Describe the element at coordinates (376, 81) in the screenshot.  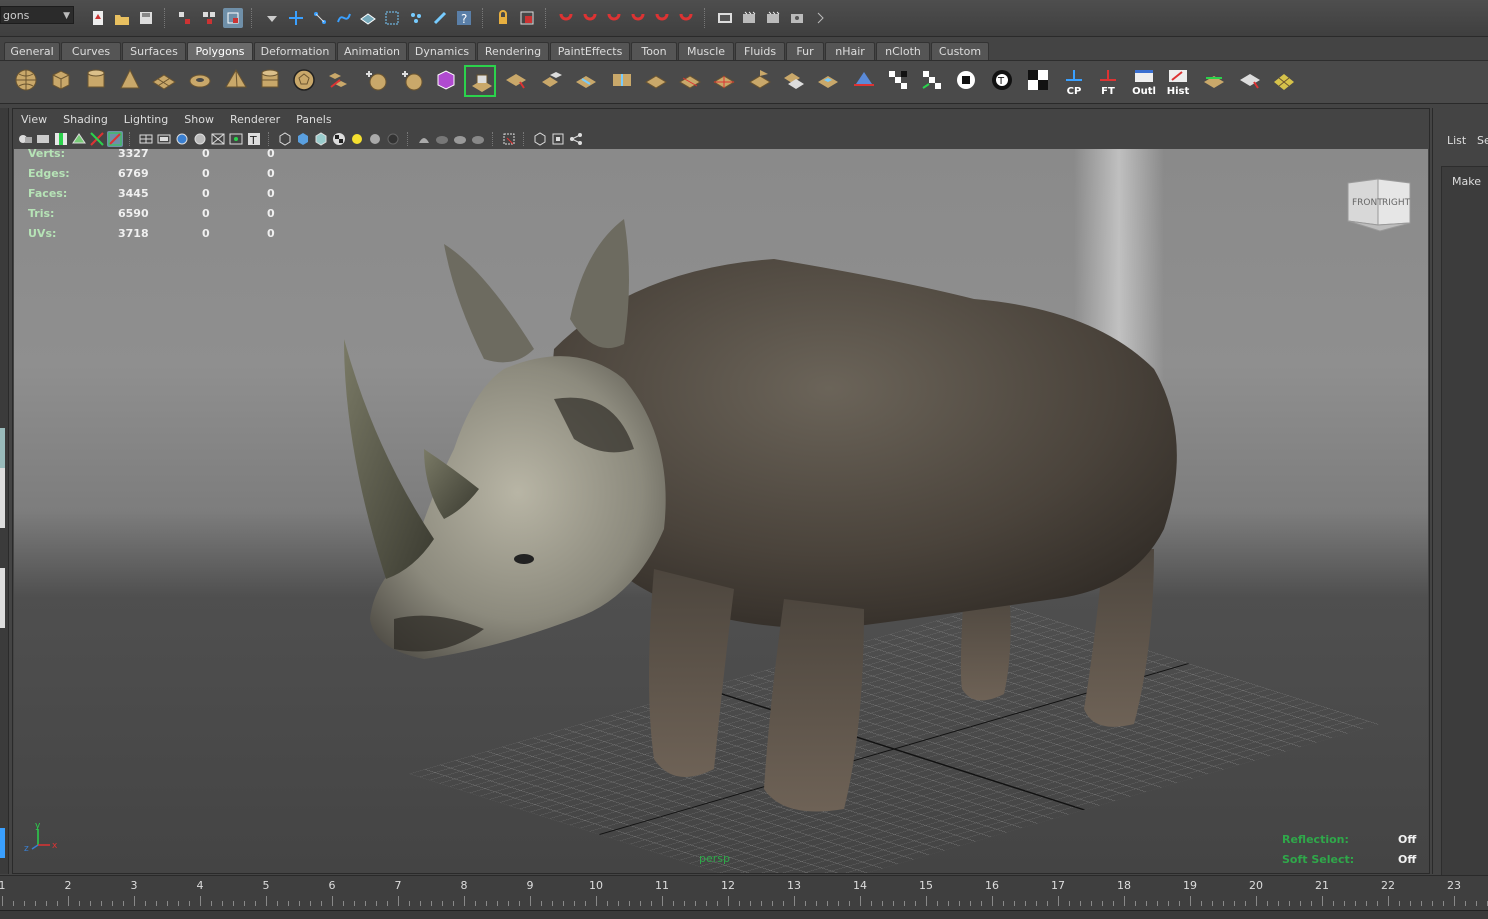
I see `separate-icon` at that location.